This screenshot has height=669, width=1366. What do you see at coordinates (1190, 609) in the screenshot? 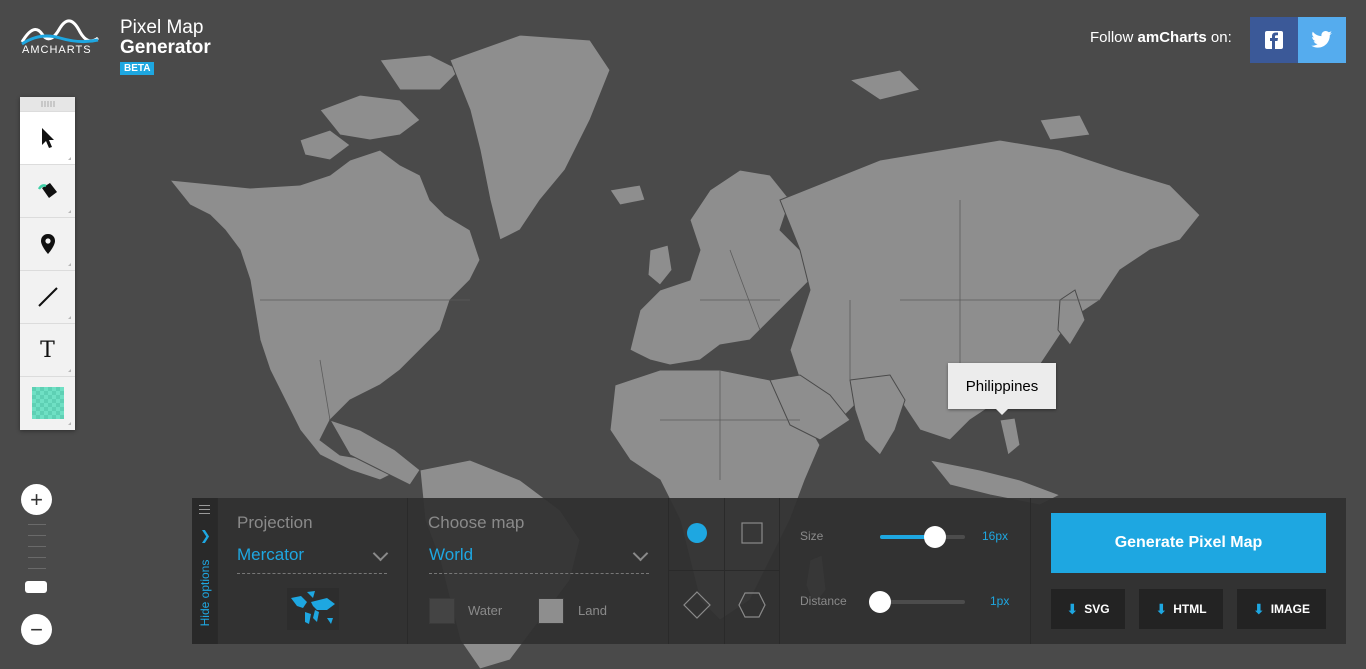
I see `download-html-label: HTML` at bounding box center [1190, 609].